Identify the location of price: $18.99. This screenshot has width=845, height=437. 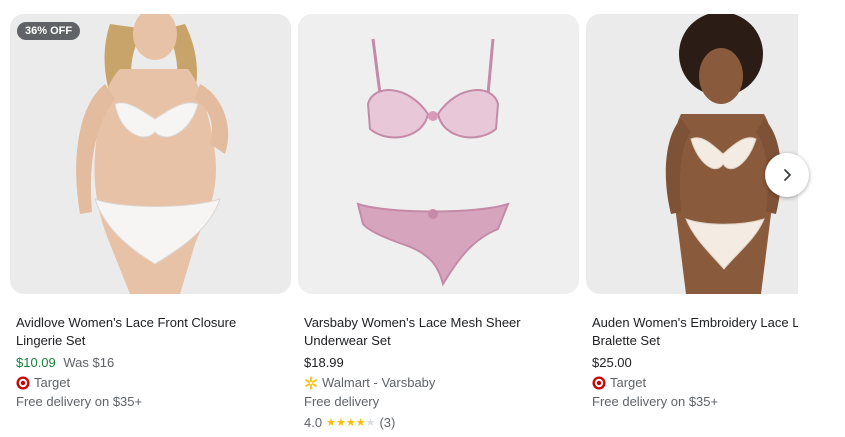
(324, 362).